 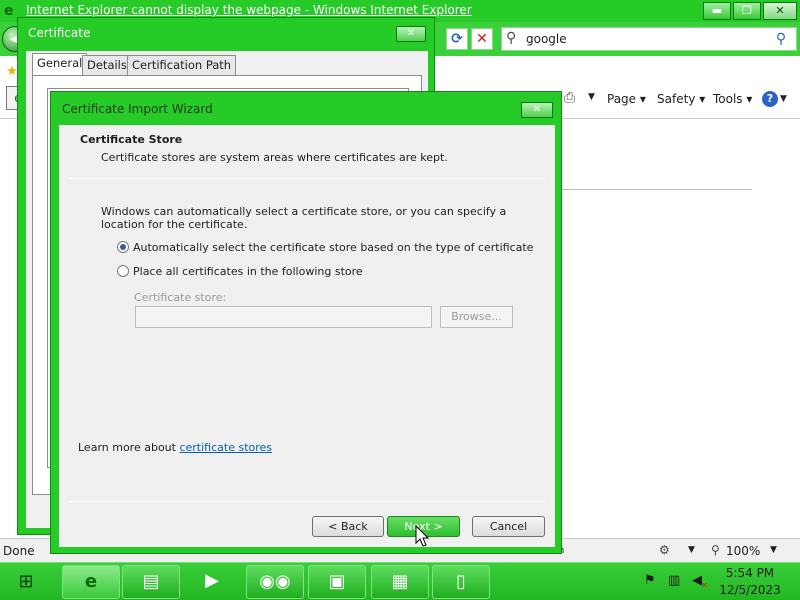 I want to click on learn-more-prefix: Learn more about, so click(x=127, y=447).